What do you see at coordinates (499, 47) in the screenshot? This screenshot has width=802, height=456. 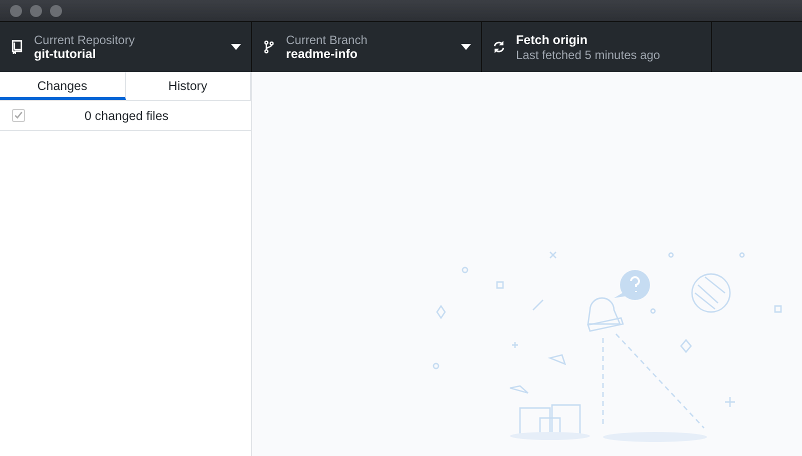 I see `sync-icon` at bounding box center [499, 47].